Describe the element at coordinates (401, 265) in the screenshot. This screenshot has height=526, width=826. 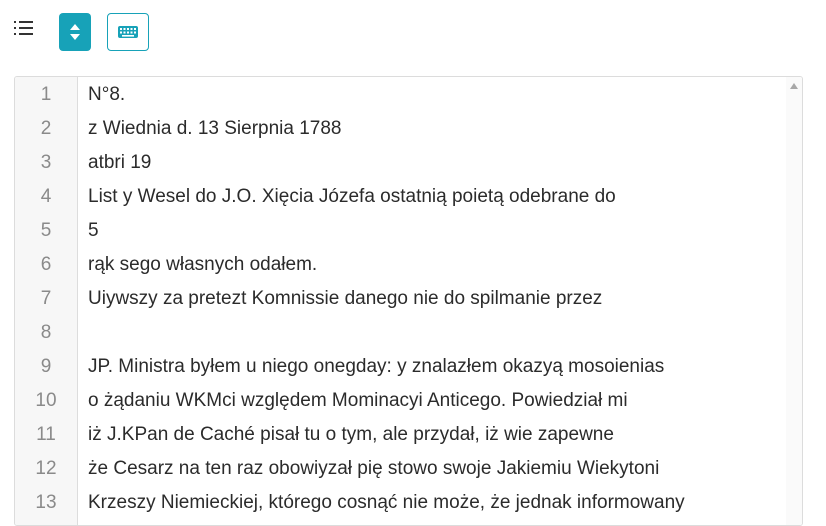
I see `editor-line: 6 rąk sego własnych odałem.` at that location.